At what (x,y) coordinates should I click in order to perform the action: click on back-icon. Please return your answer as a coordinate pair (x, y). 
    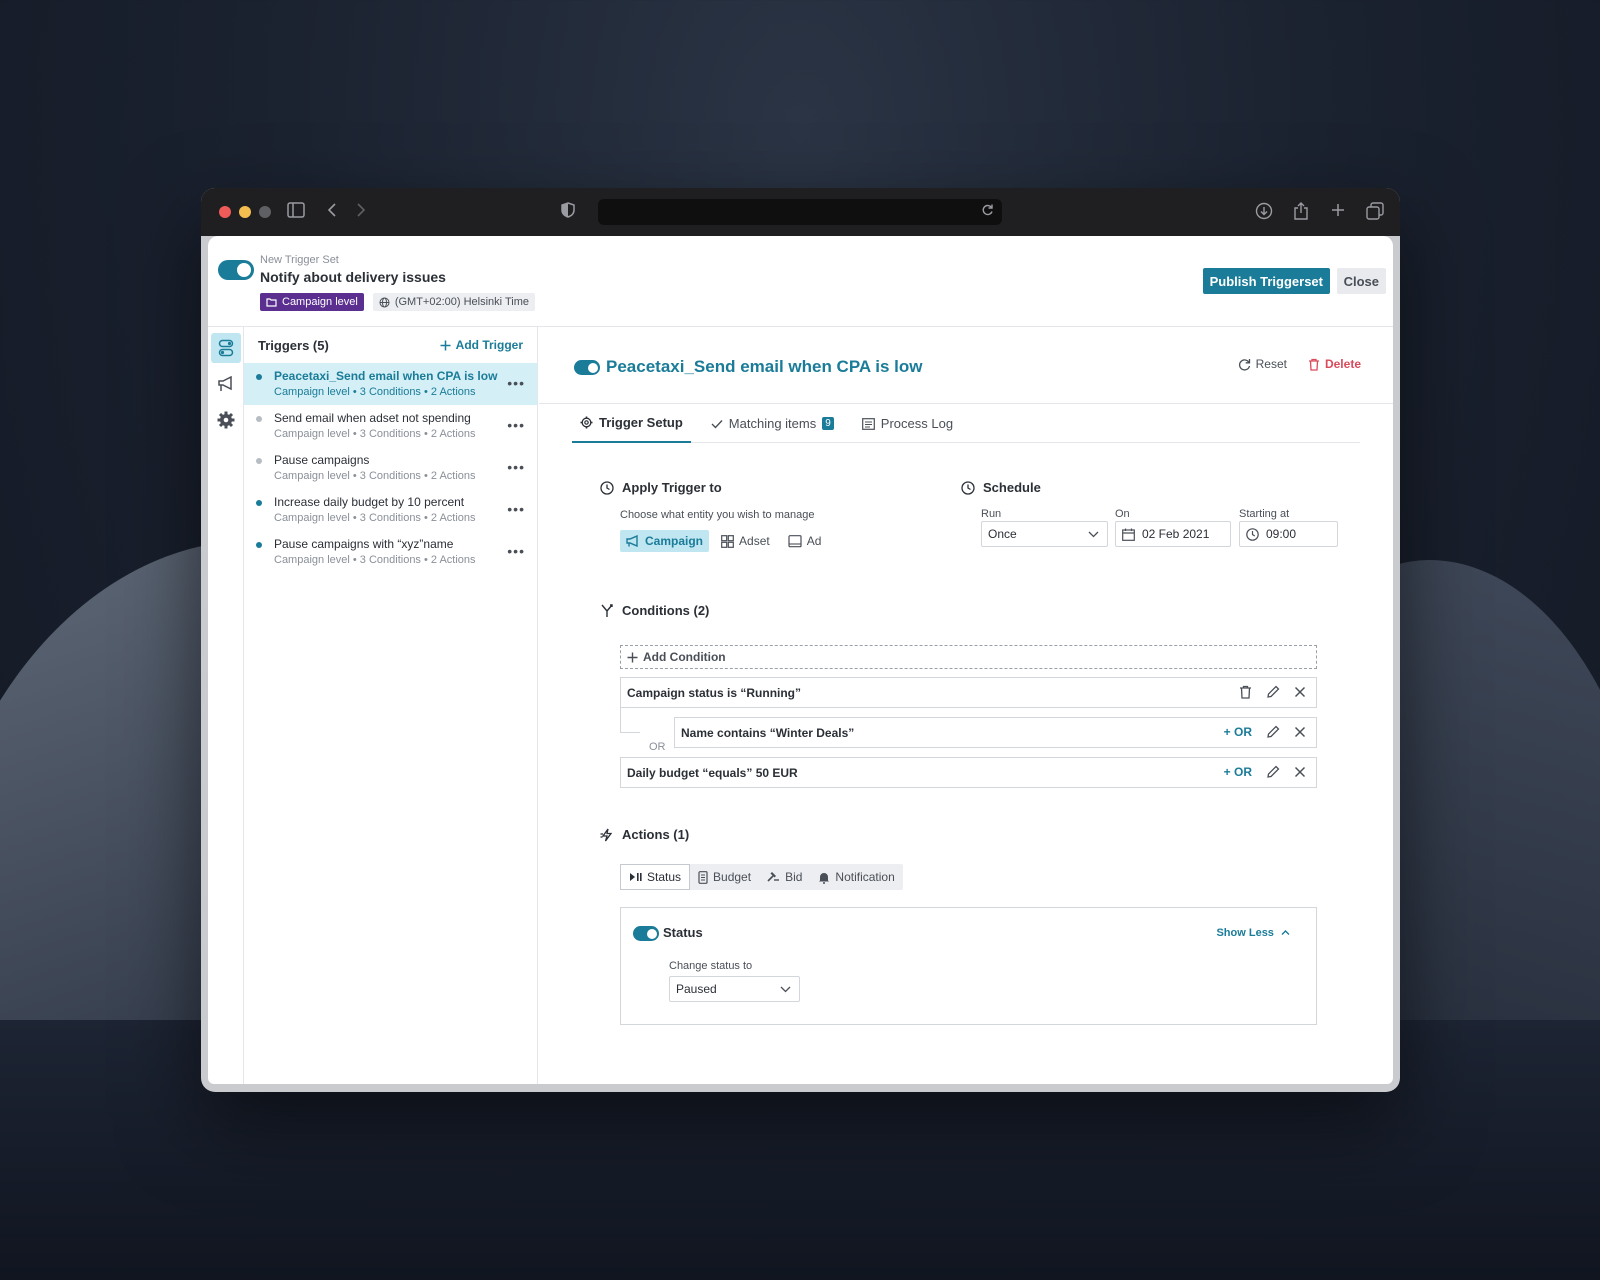
    Looking at the image, I should click on (332, 210).